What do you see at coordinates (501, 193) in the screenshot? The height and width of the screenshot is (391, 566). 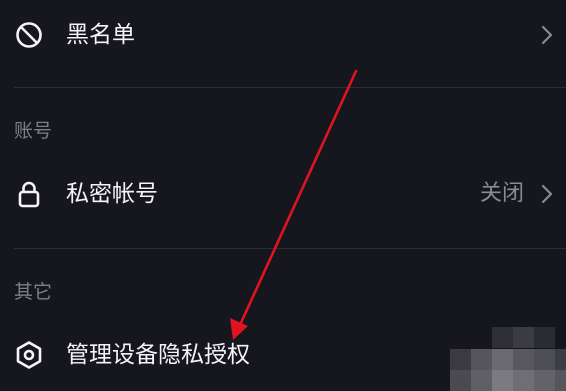 I see `private-account-status: 关闭` at bounding box center [501, 193].